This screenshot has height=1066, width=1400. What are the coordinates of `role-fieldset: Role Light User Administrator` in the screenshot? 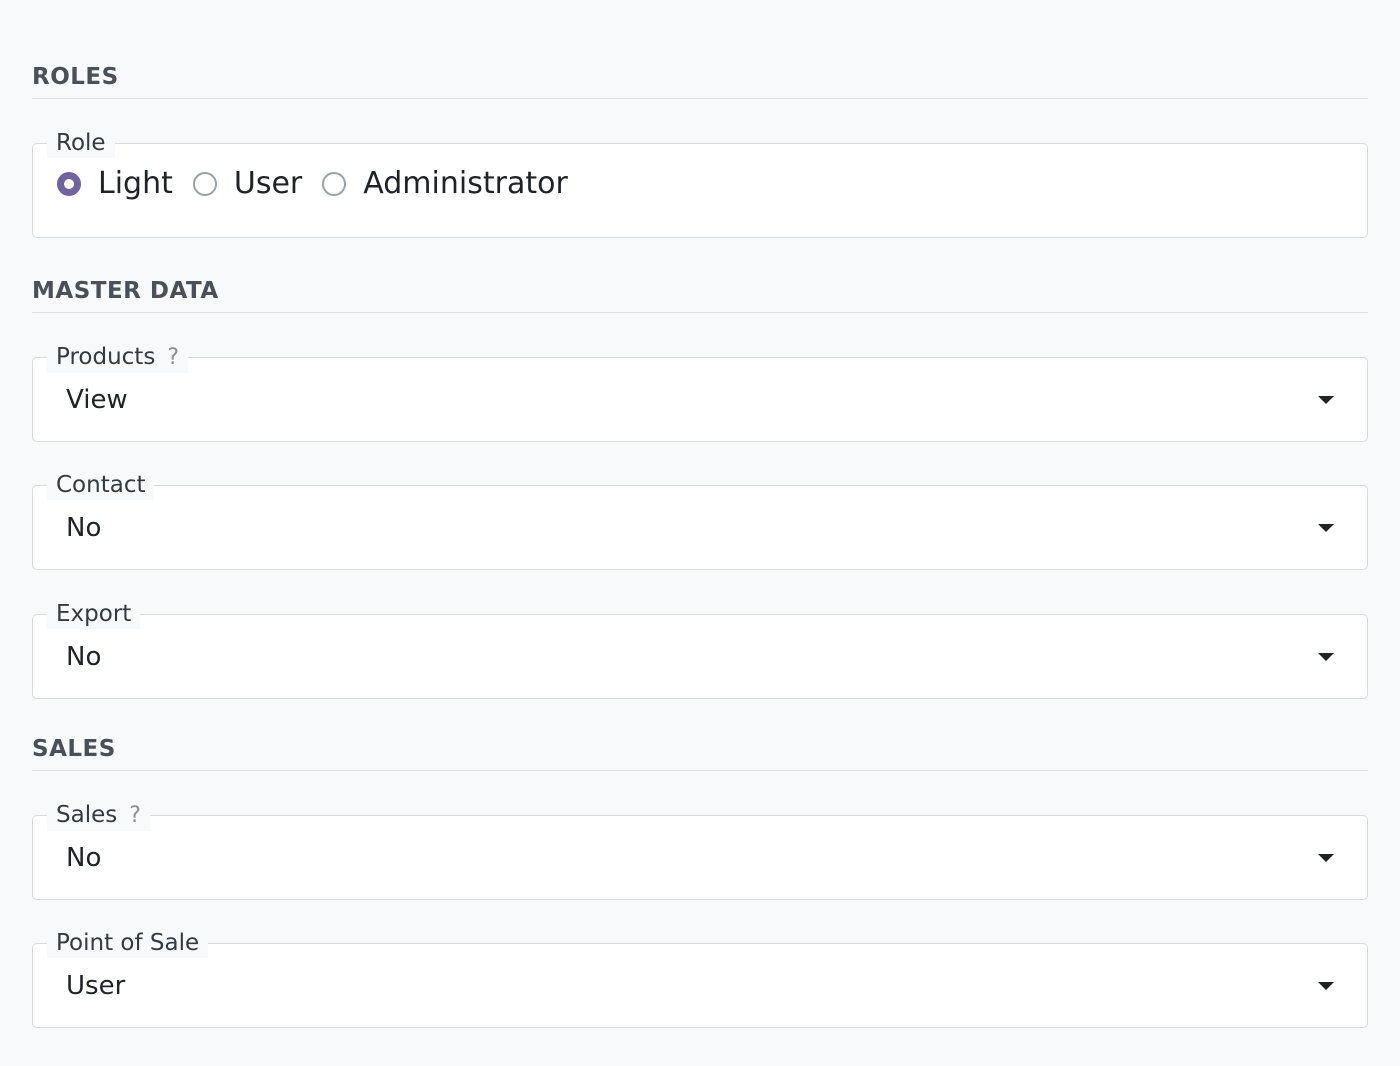 It's located at (700, 183).